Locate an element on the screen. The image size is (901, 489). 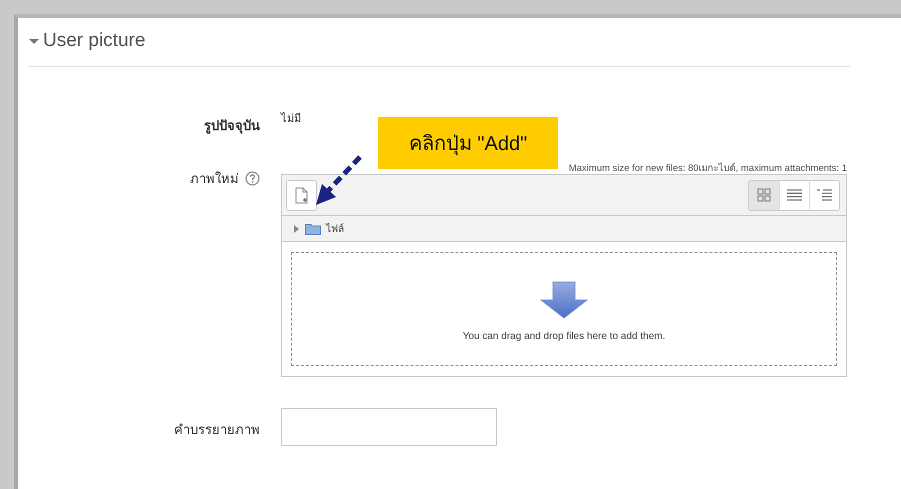
tree-view-icon is located at coordinates (824, 195).